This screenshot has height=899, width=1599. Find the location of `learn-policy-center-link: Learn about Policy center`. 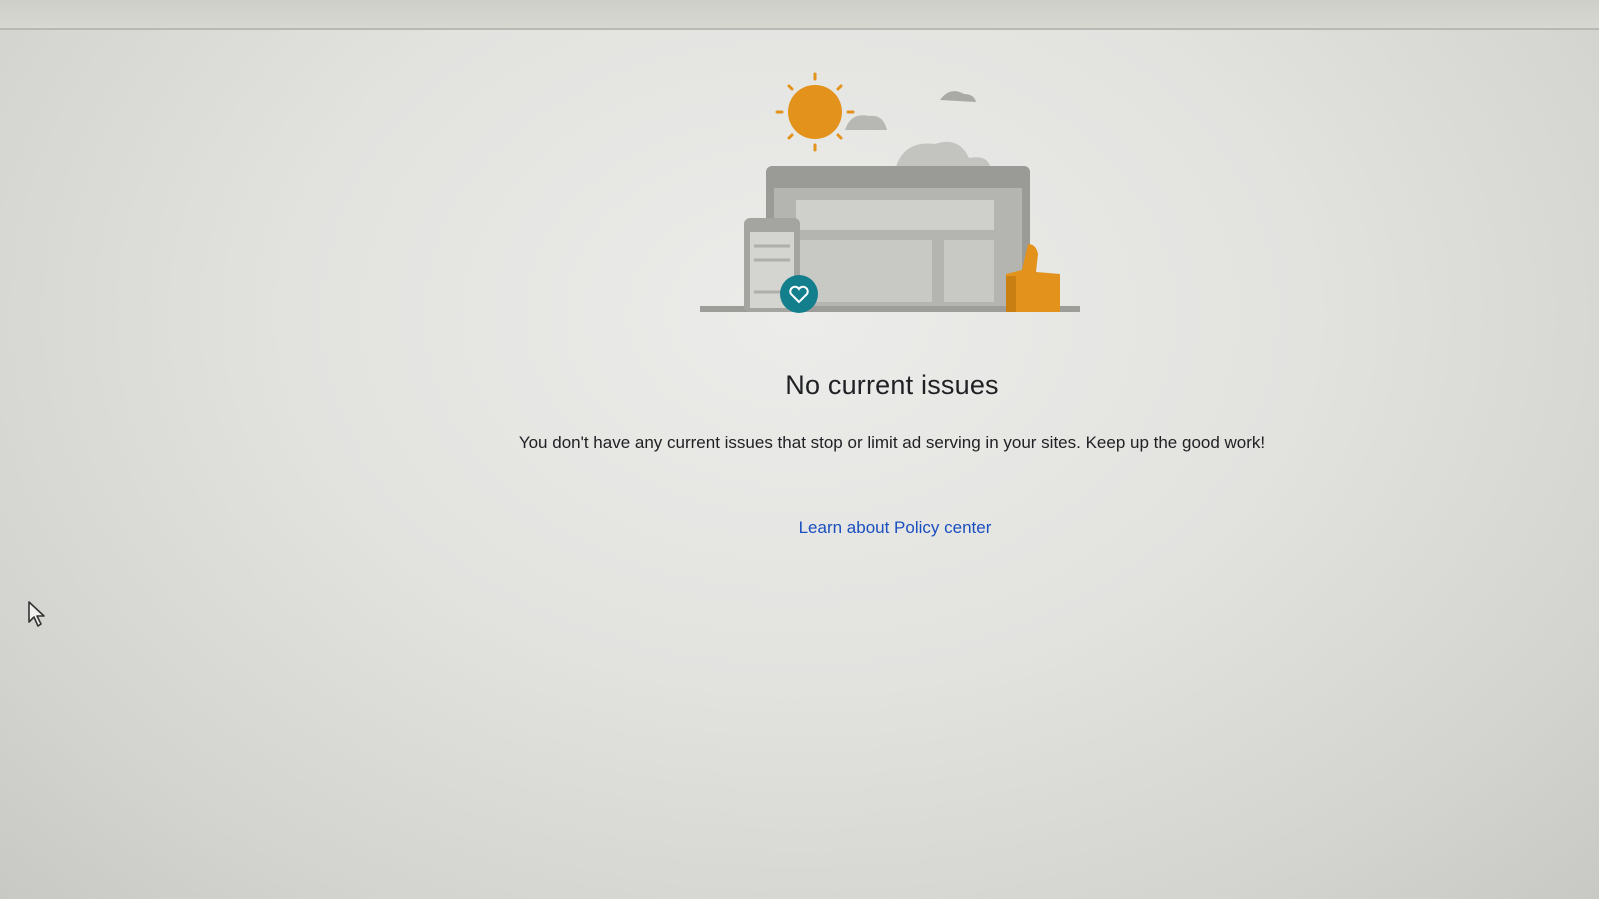

learn-policy-center-link: Learn about Policy center is located at coordinates (895, 528).